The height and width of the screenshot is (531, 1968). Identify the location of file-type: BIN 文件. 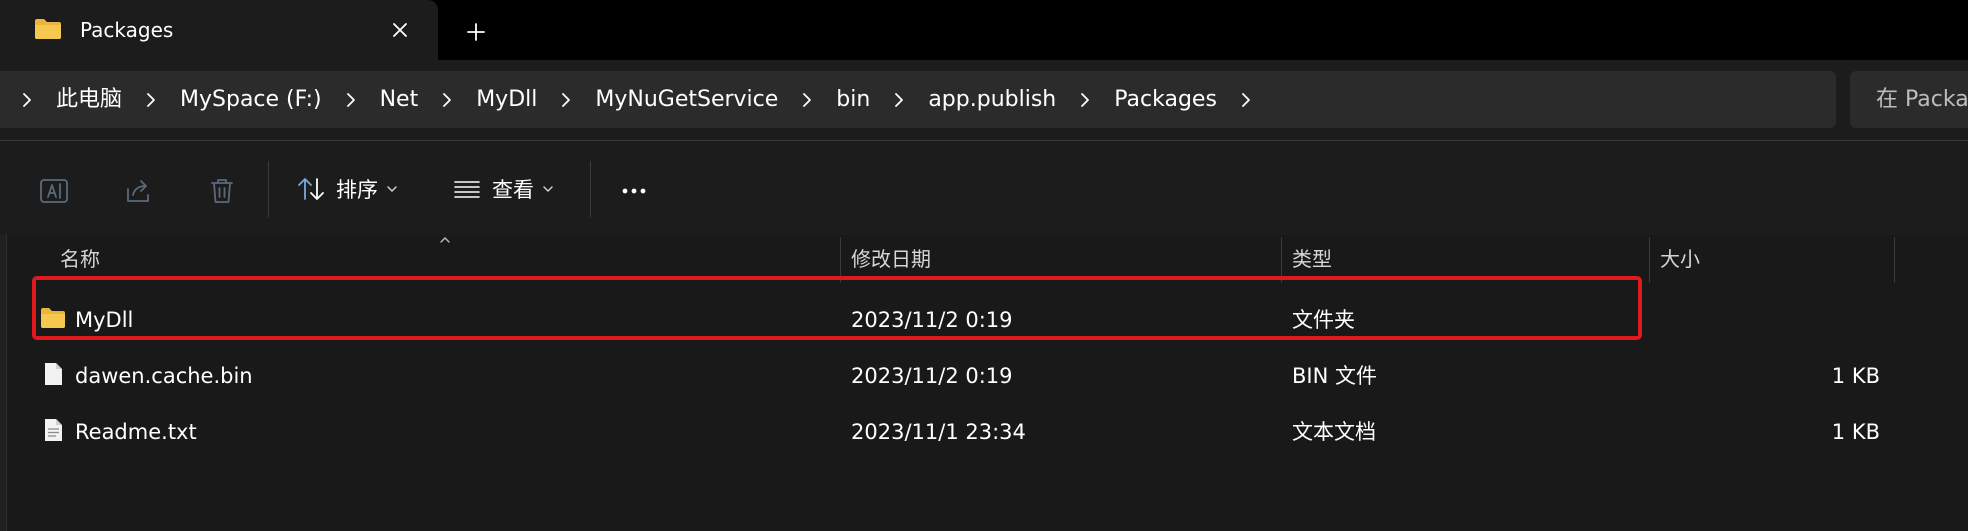
(1334, 376).